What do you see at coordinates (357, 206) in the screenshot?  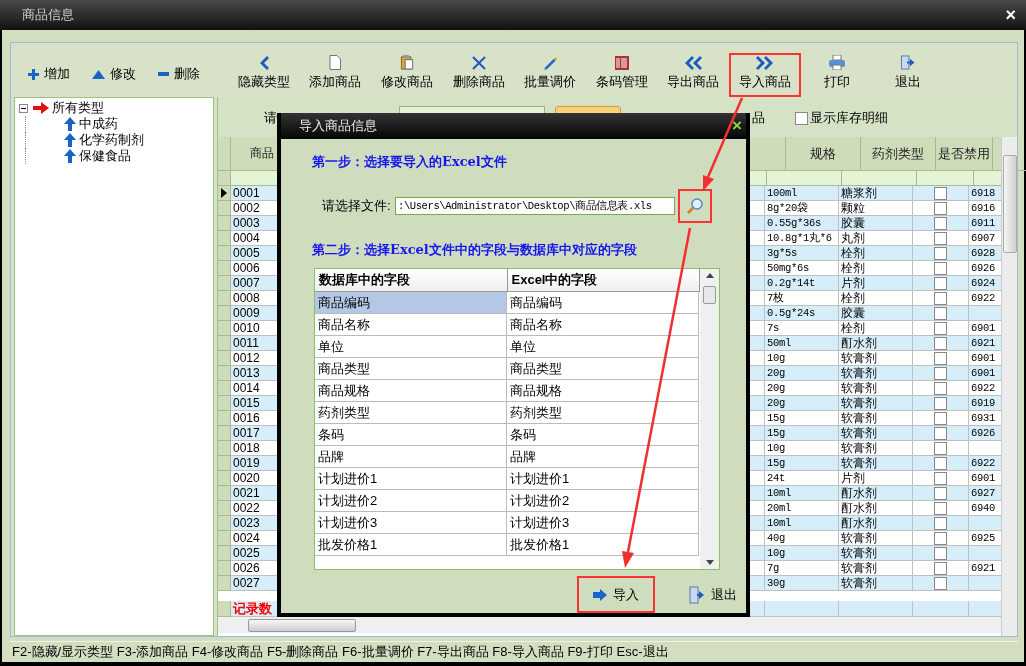 I see `field-label: 请选择文件:` at bounding box center [357, 206].